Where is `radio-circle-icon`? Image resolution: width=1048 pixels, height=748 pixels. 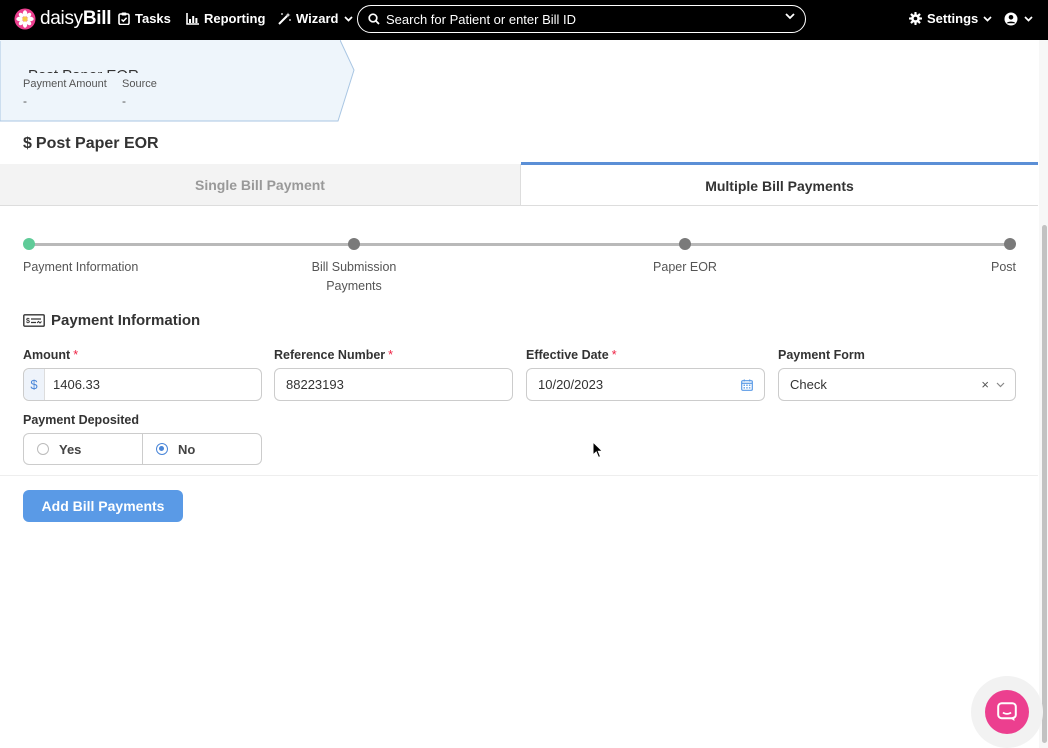
radio-circle-icon is located at coordinates (43, 449).